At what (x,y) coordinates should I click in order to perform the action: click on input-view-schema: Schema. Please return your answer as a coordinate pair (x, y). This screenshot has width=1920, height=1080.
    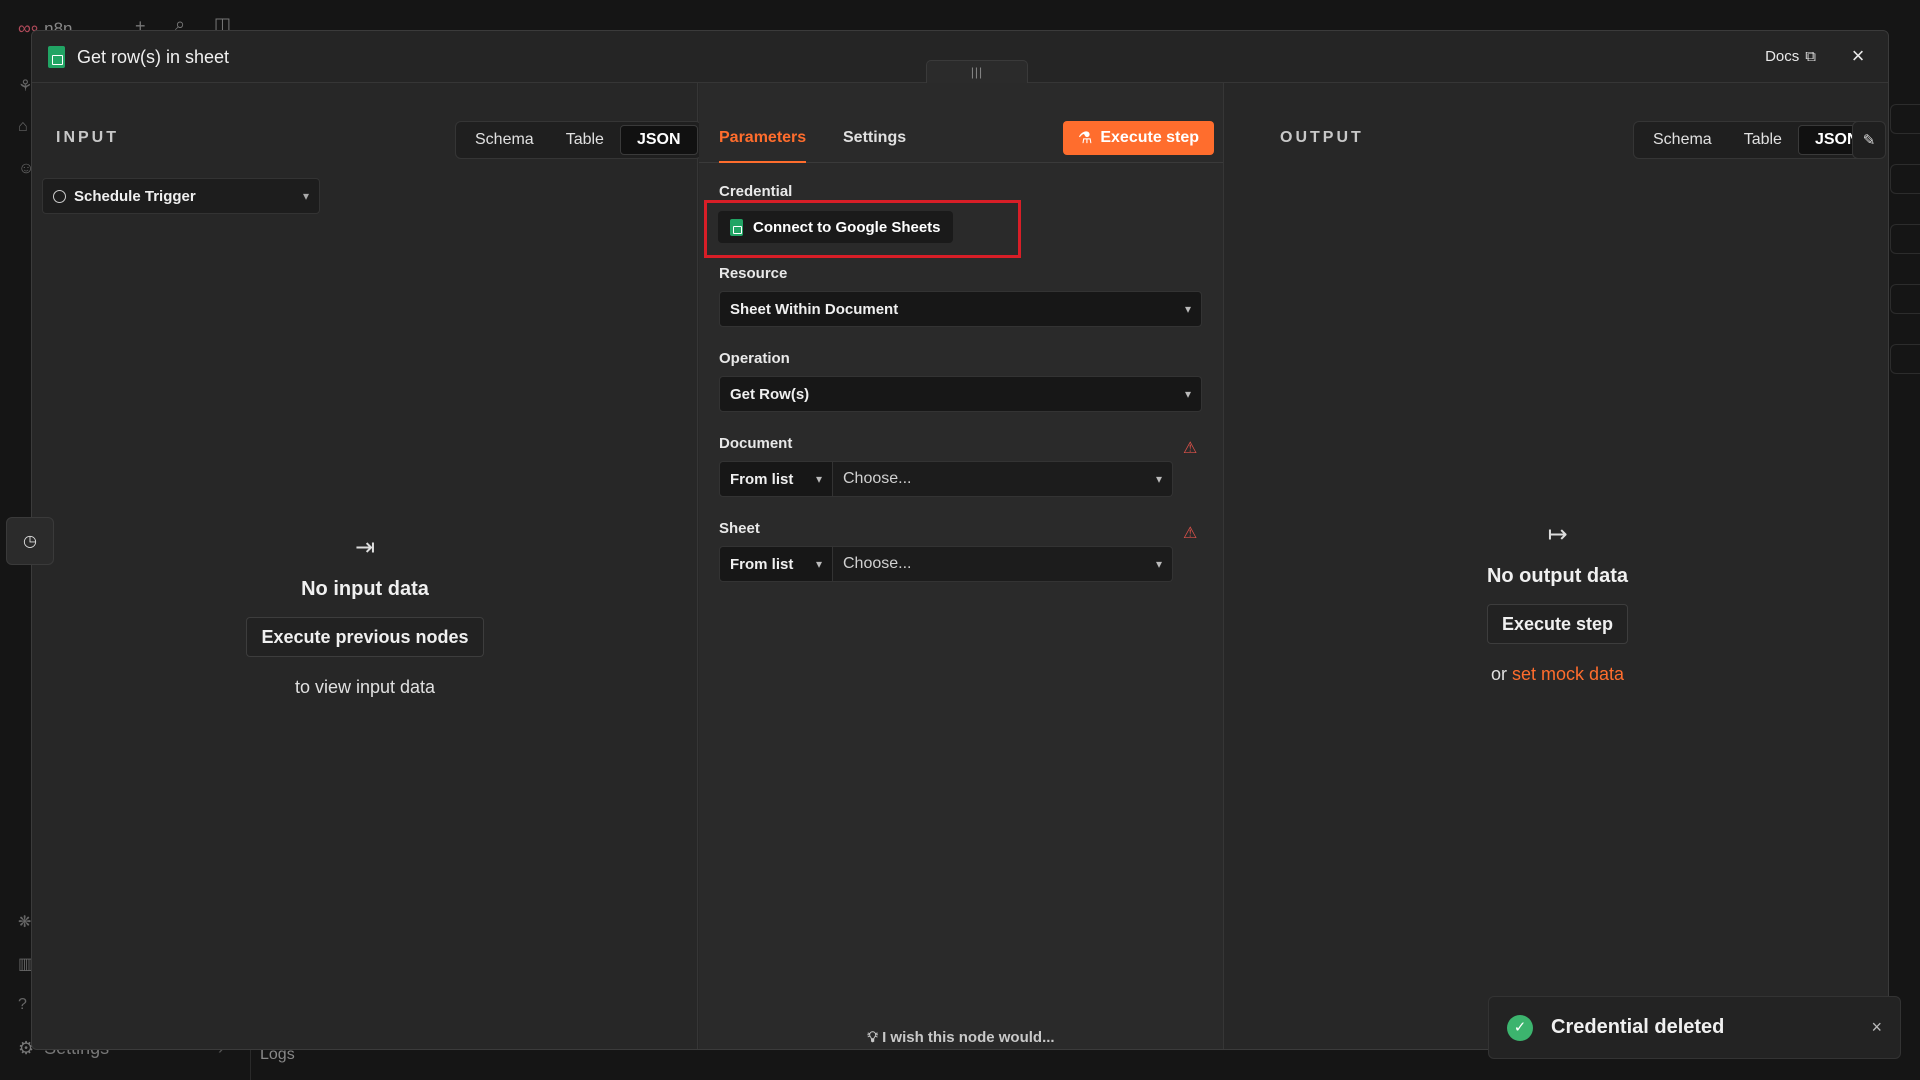
    Looking at the image, I should click on (504, 140).